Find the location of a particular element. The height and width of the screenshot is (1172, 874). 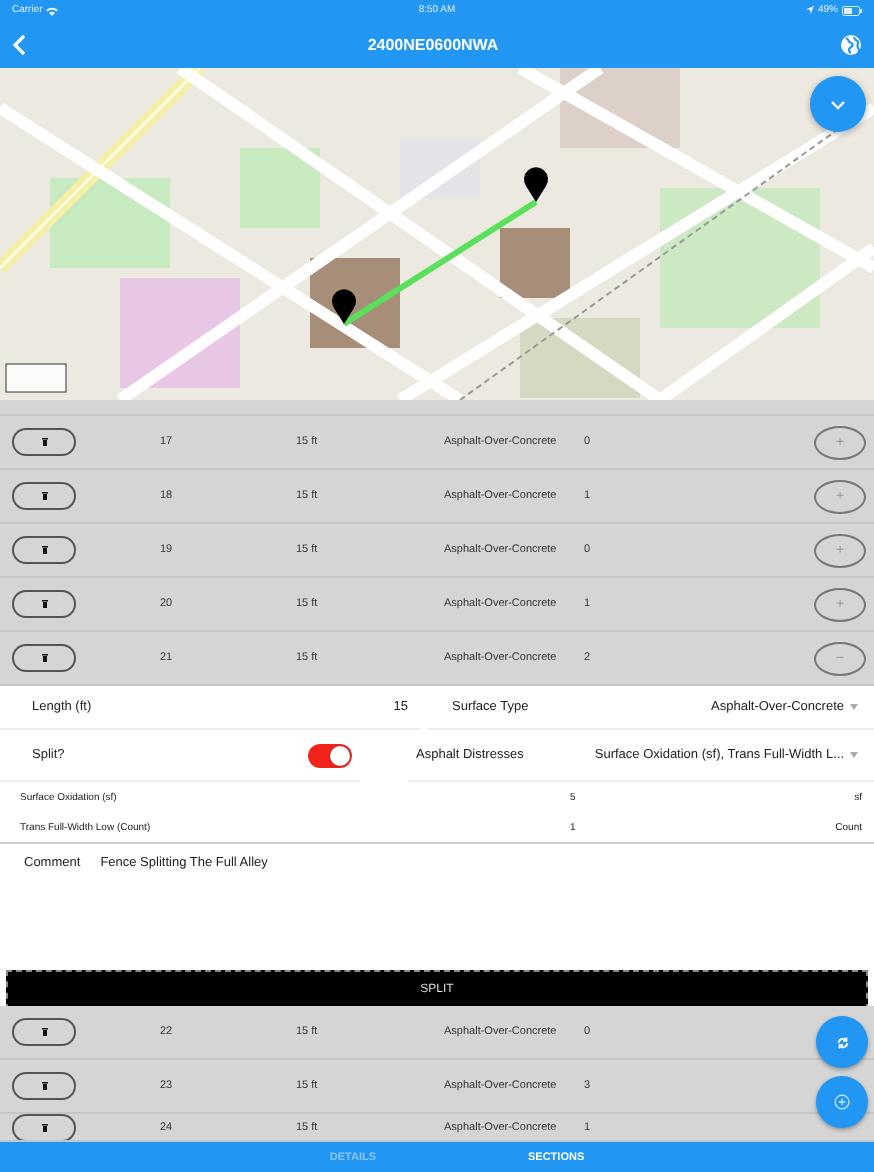

screen-title: 2400NE0600NWA is located at coordinates (433, 44).